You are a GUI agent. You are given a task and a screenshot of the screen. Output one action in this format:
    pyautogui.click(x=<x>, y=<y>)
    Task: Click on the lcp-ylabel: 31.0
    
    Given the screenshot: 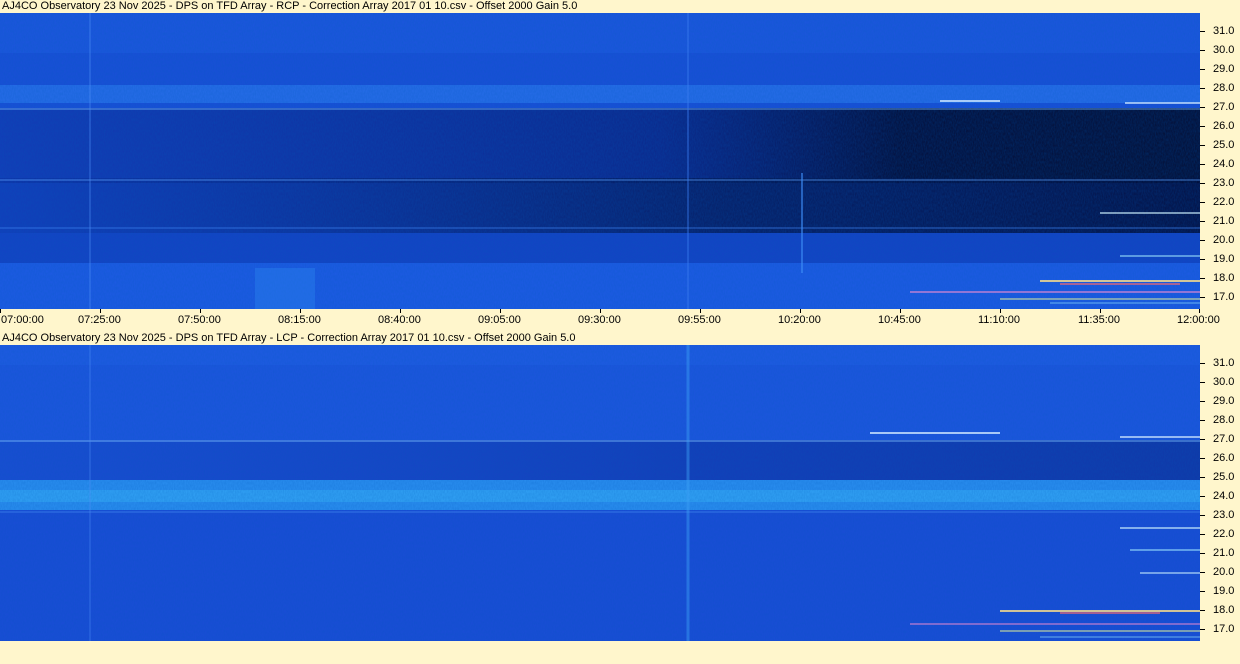 What is the action you would take?
    pyautogui.click(x=1224, y=363)
    